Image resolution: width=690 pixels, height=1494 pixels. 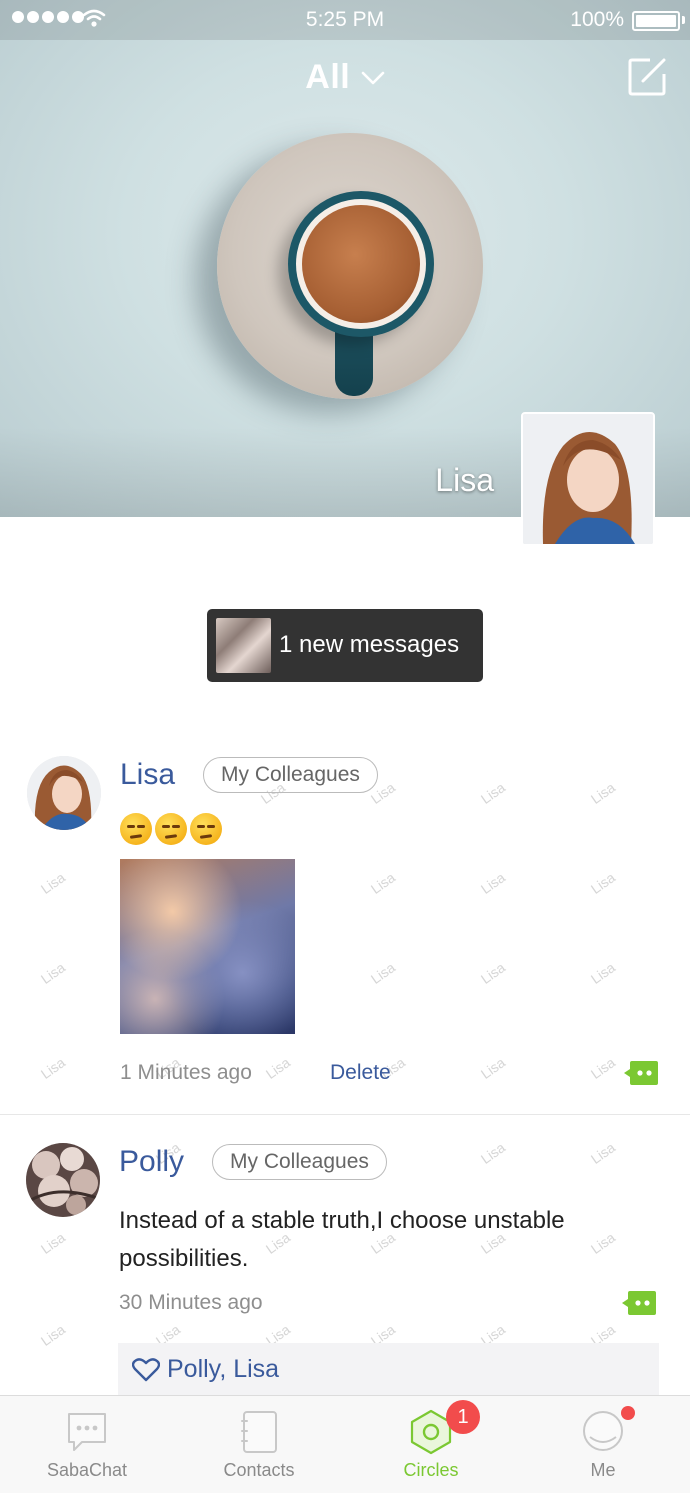 What do you see at coordinates (147, 775) in the screenshot?
I see `post-author-name: Lisa` at bounding box center [147, 775].